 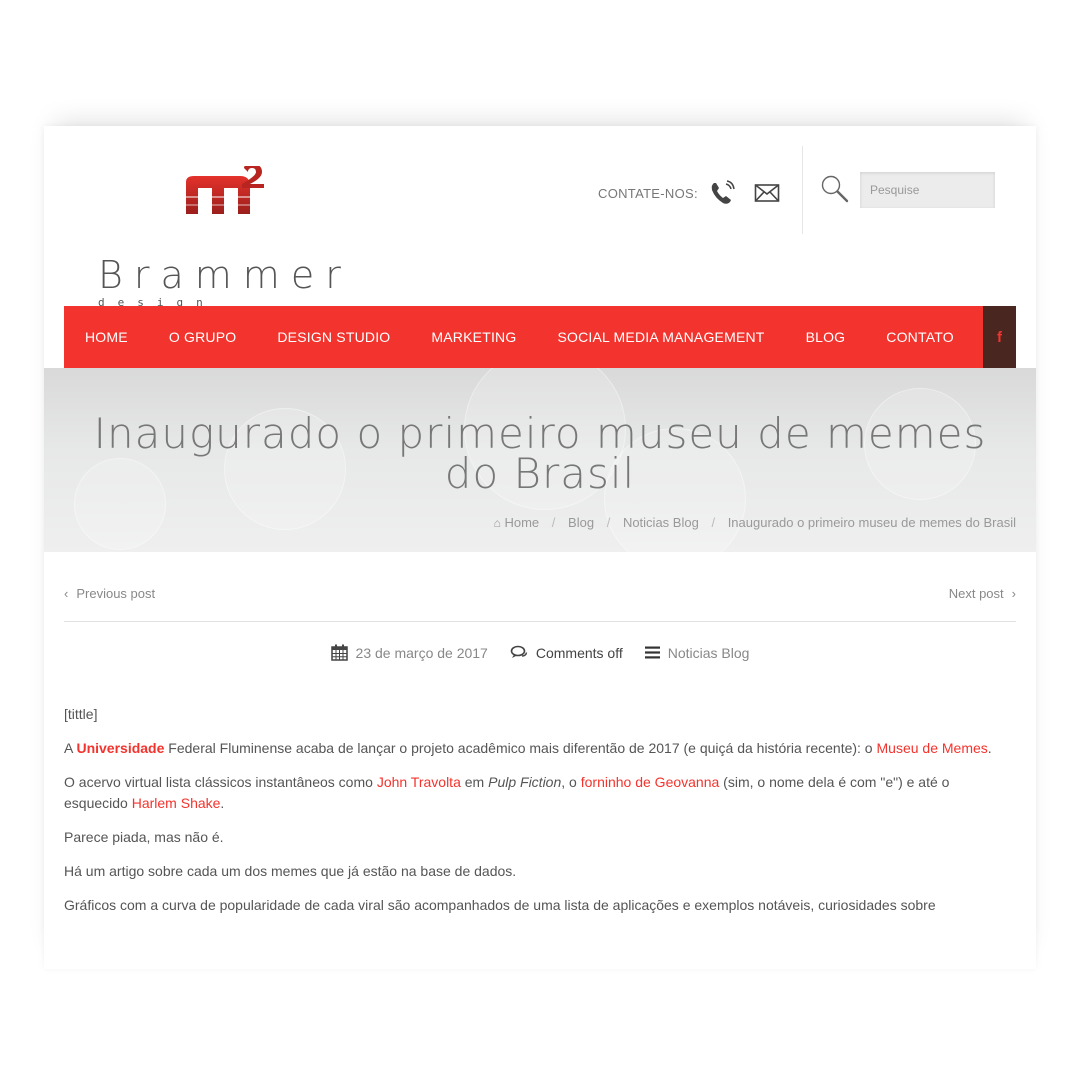 What do you see at coordinates (1013, 593) in the screenshot?
I see `chevron-right-icon: ›` at bounding box center [1013, 593].